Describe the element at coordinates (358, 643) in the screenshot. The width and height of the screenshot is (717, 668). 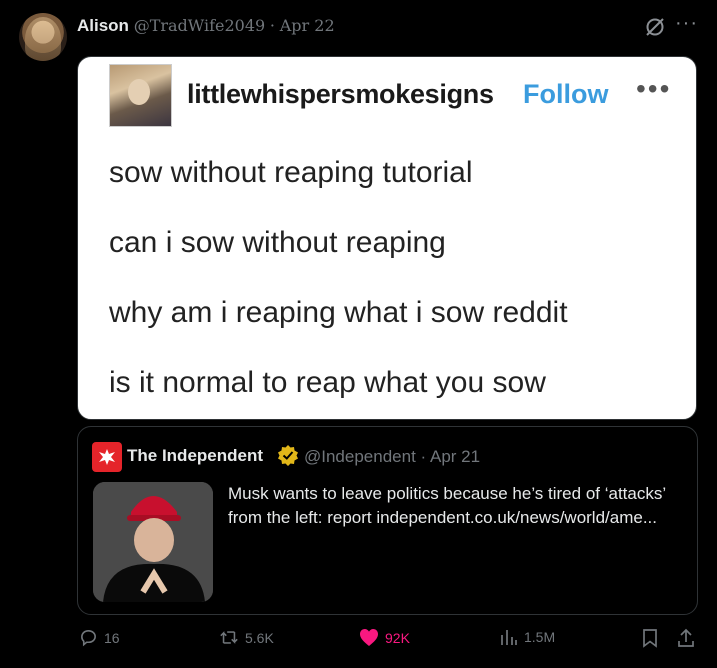
I see `action-bar: 16 5.6K 92K 1.5M` at that location.